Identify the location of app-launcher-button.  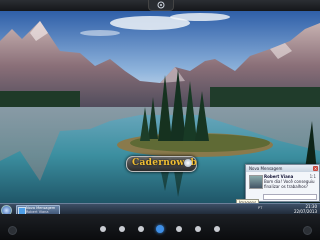
(161, 5).